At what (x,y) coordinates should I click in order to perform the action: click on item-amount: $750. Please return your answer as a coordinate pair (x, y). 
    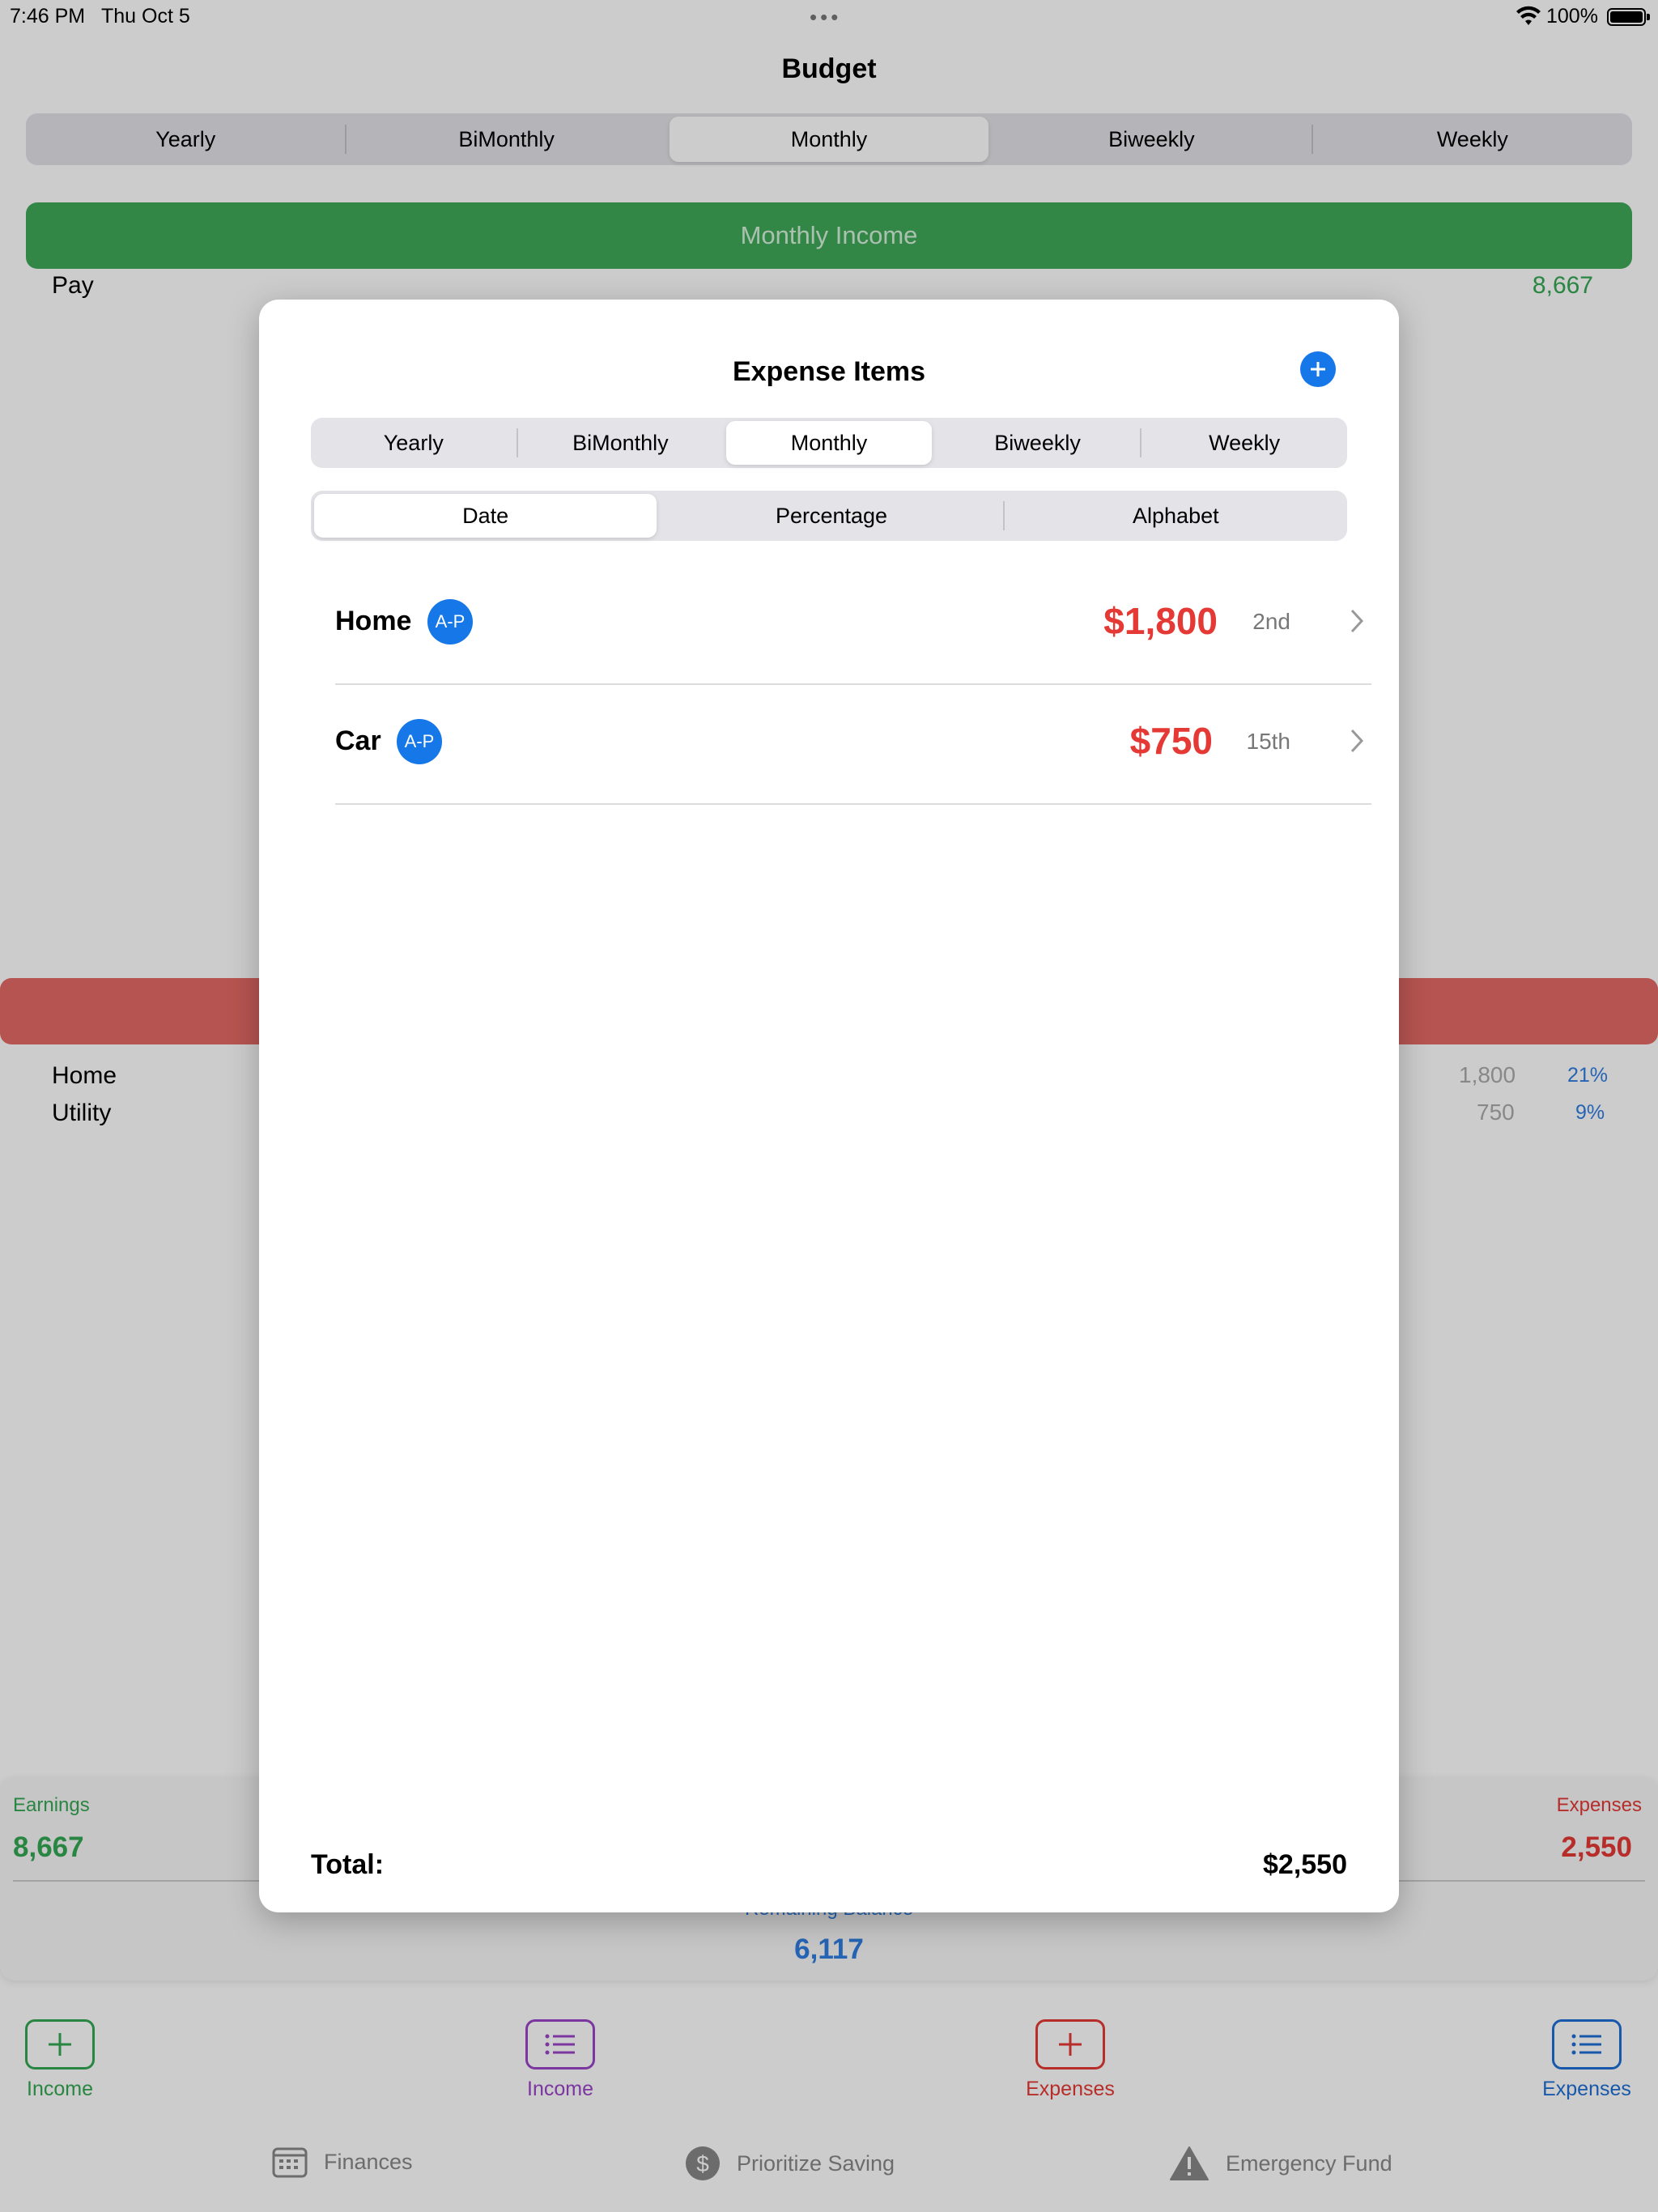
    Looking at the image, I should click on (1171, 741).